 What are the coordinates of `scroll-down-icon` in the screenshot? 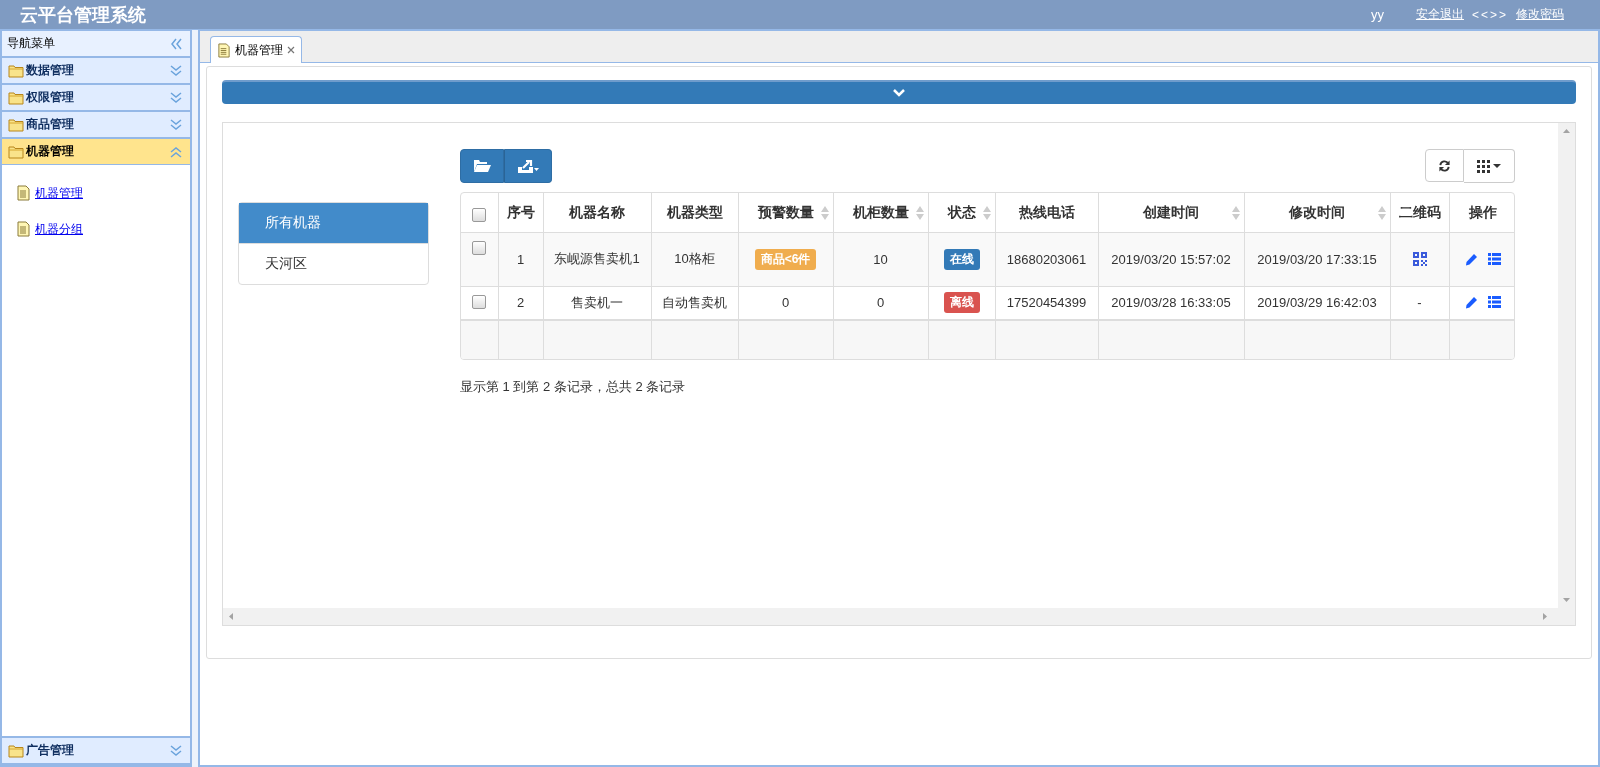 It's located at (1566, 600).